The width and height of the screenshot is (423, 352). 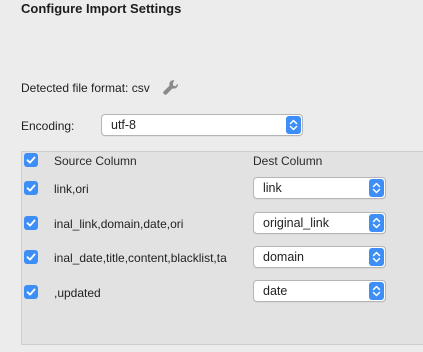 What do you see at coordinates (283, 257) in the screenshot?
I see `dest-column-value: domain` at bounding box center [283, 257].